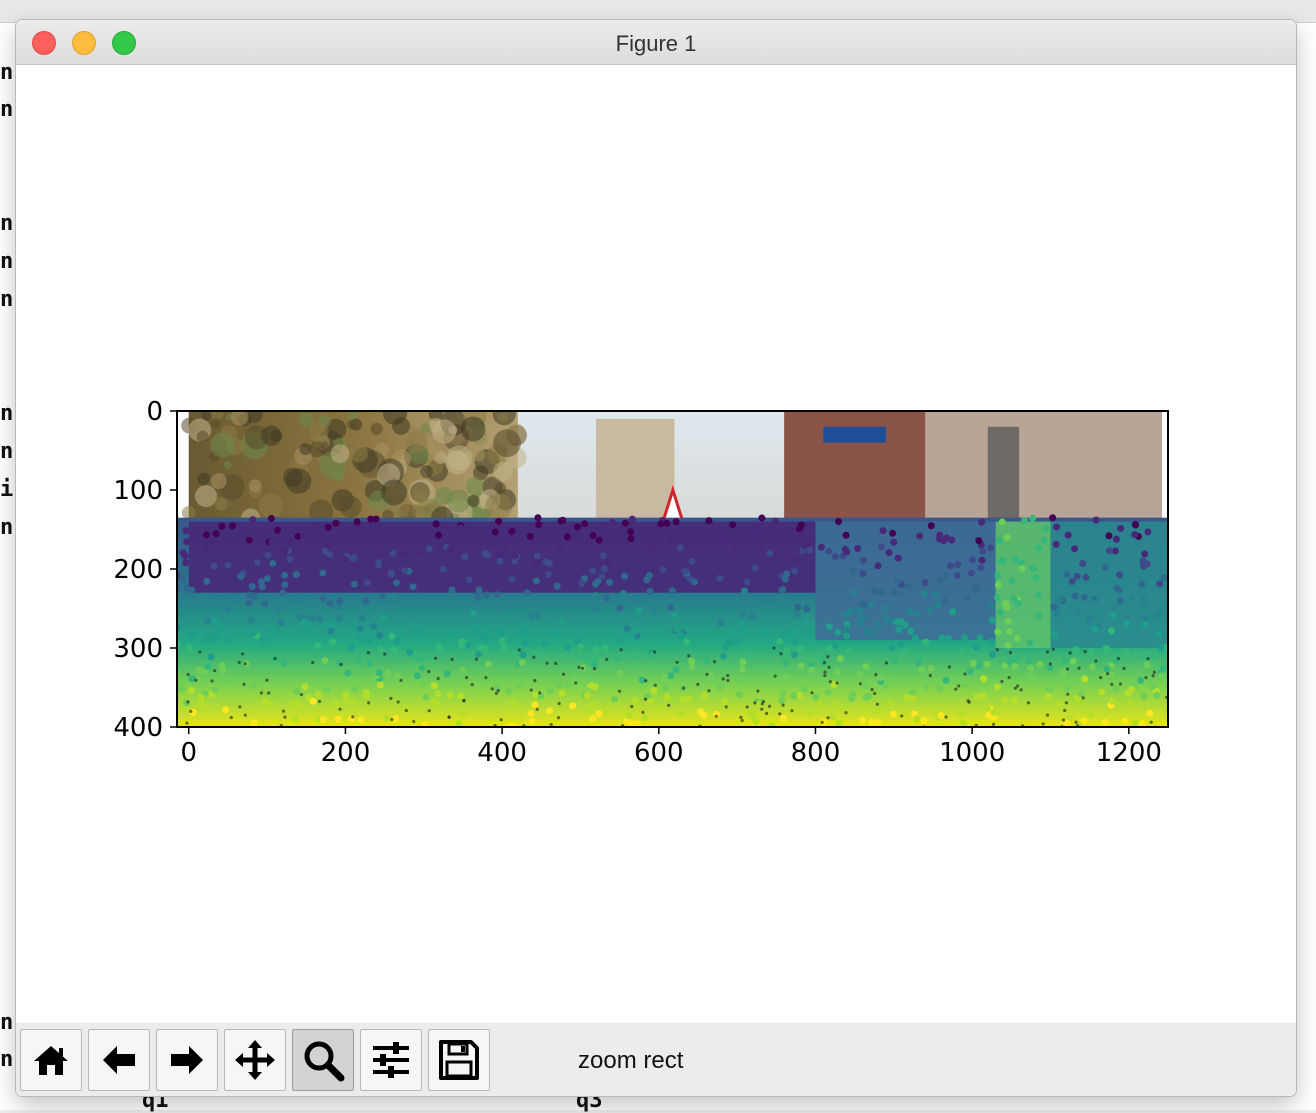  I want to click on save-button, so click(459, 1060).